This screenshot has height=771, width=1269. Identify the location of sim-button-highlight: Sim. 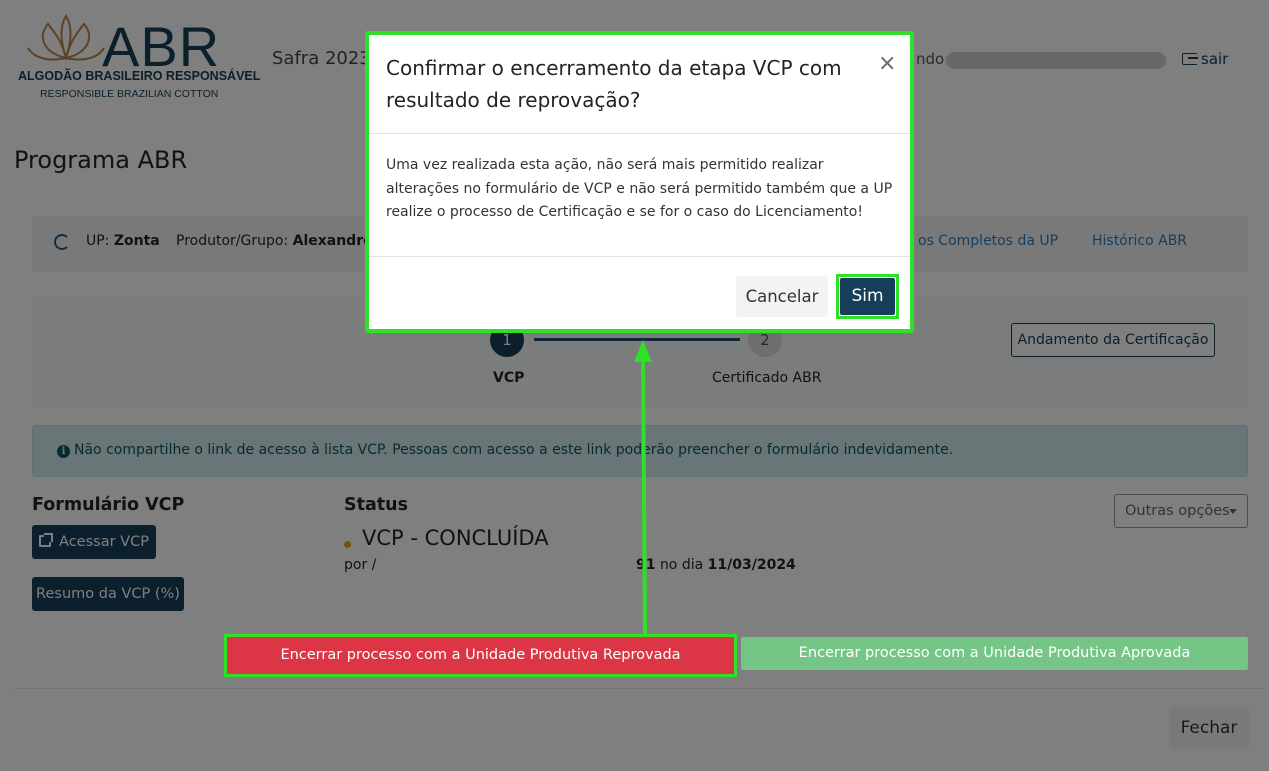
(867, 296).